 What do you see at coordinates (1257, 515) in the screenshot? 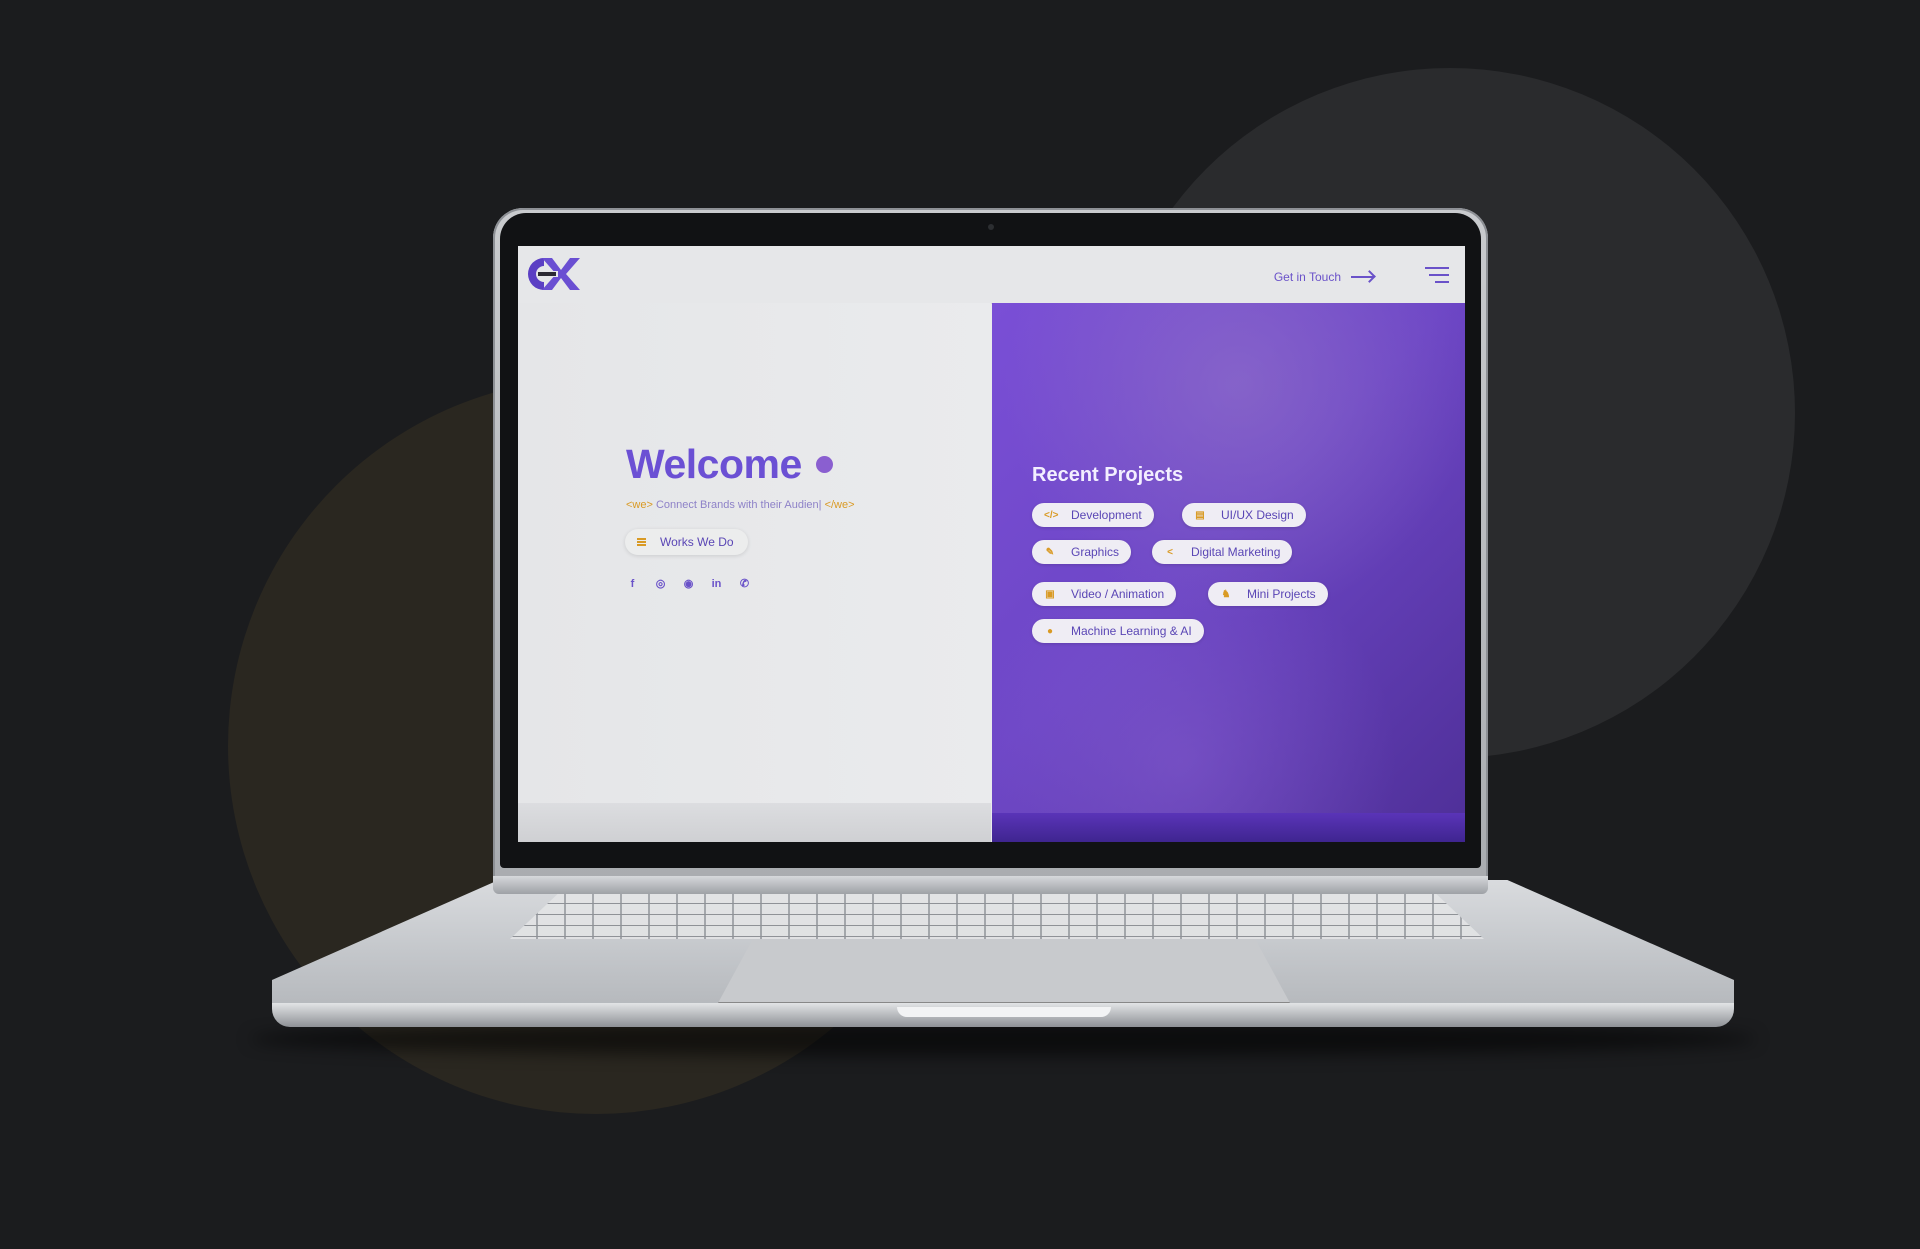
I see `chip-label: UI/UX Design` at bounding box center [1257, 515].